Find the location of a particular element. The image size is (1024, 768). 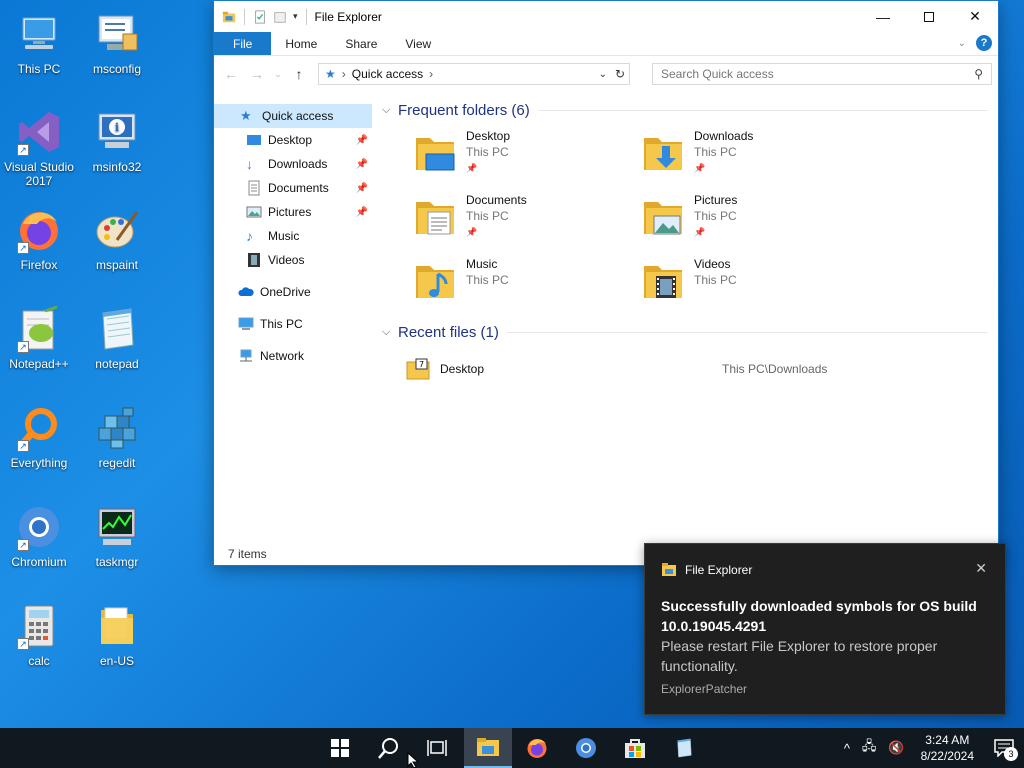

search-button is located at coordinates (389, 748).